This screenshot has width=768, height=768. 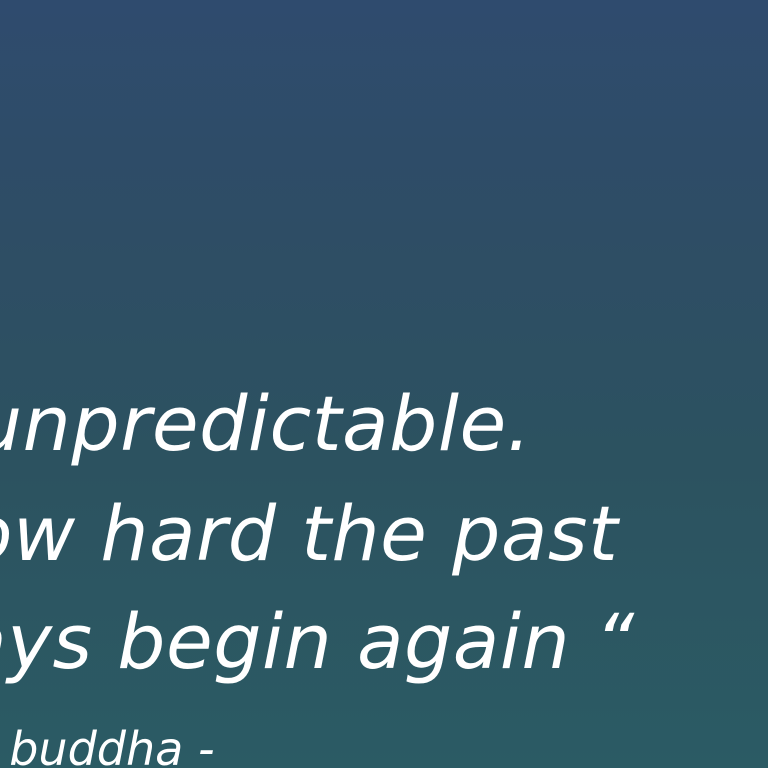 What do you see at coordinates (266, 423) in the screenshot?
I see `quote-line-1: unpredictable.` at bounding box center [266, 423].